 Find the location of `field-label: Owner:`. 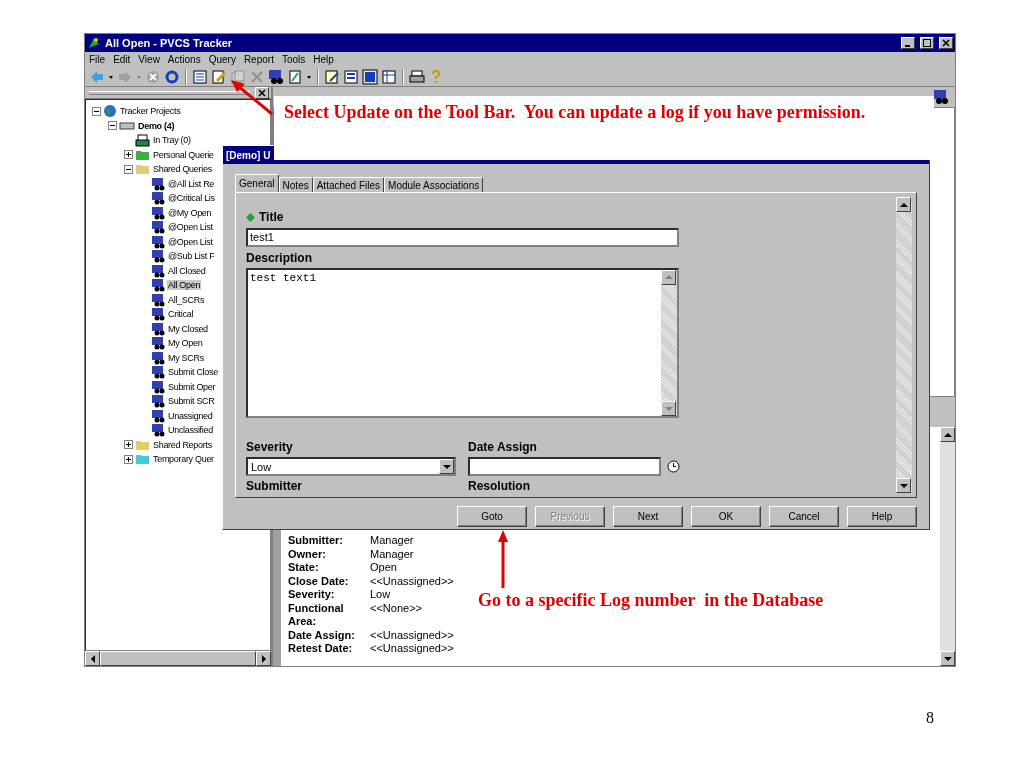

field-label: Owner: is located at coordinates (307, 554).